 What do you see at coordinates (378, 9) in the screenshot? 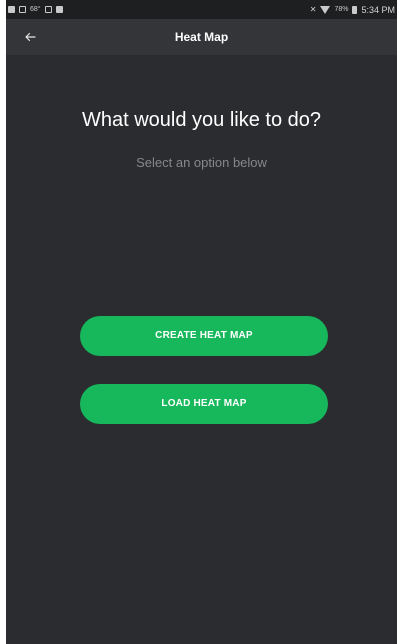
I see `clock-time: 5:34 PM` at bounding box center [378, 9].